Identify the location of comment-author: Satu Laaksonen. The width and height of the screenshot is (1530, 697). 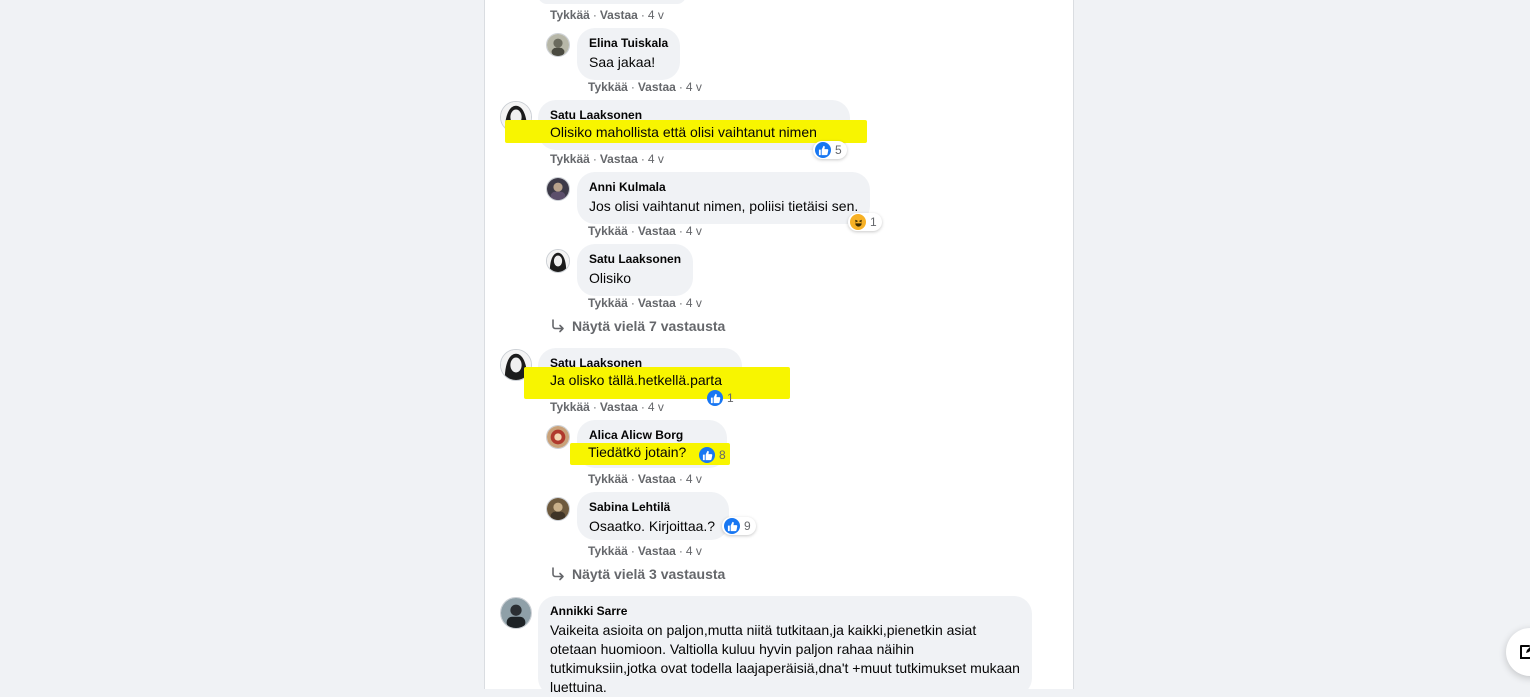
(635, 259).